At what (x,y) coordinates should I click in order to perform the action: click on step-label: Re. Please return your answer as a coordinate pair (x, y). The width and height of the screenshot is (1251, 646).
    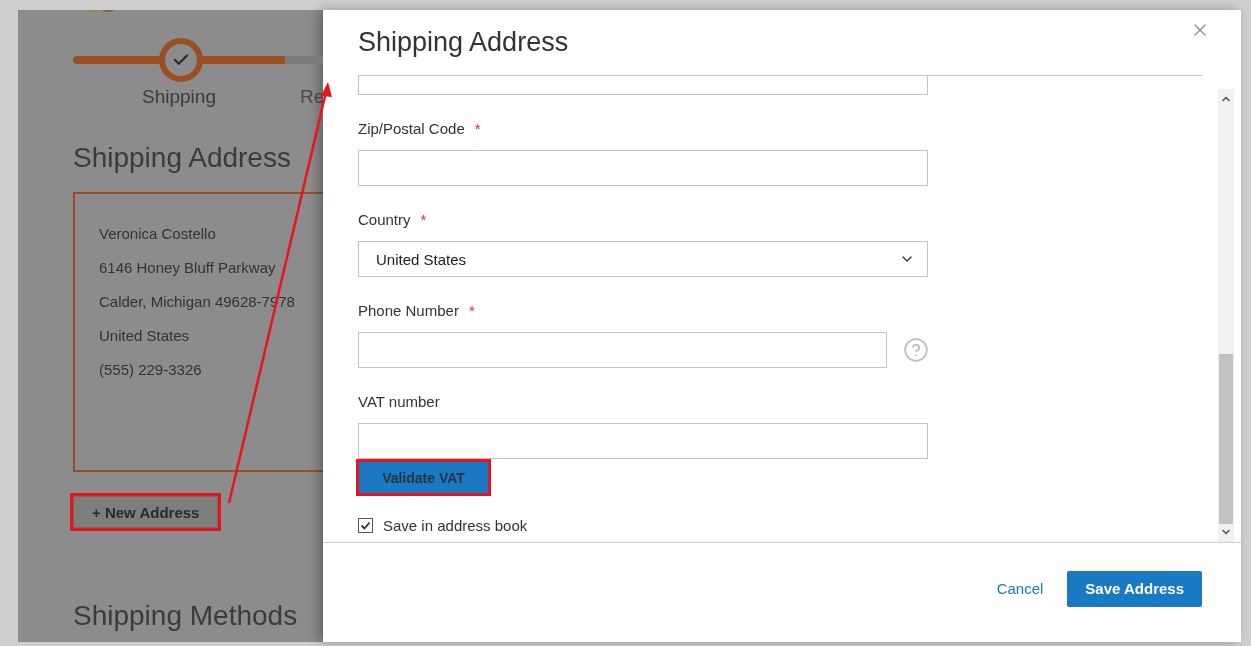
    Looking at the image, I should click on (311, 97).